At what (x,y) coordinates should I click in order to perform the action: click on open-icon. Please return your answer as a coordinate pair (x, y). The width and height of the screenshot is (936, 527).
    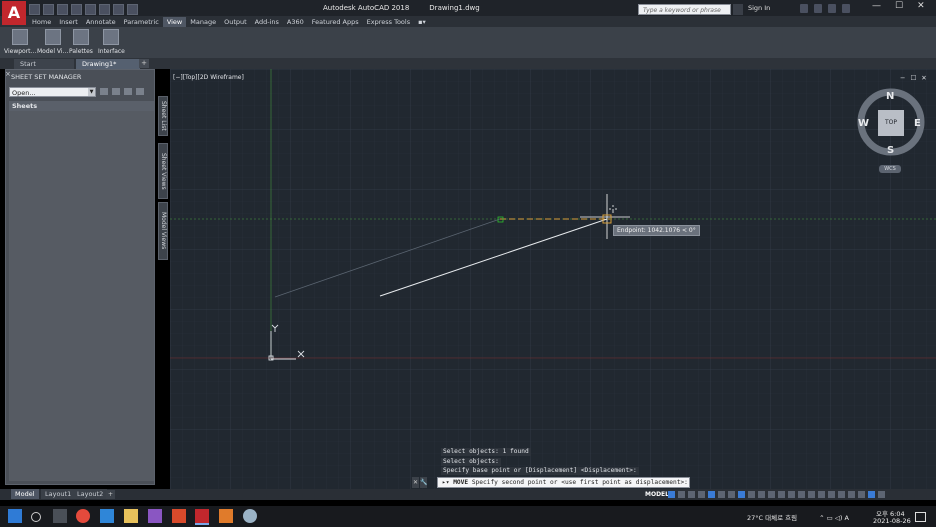
    Looking at the image, I should click on (48, 9).